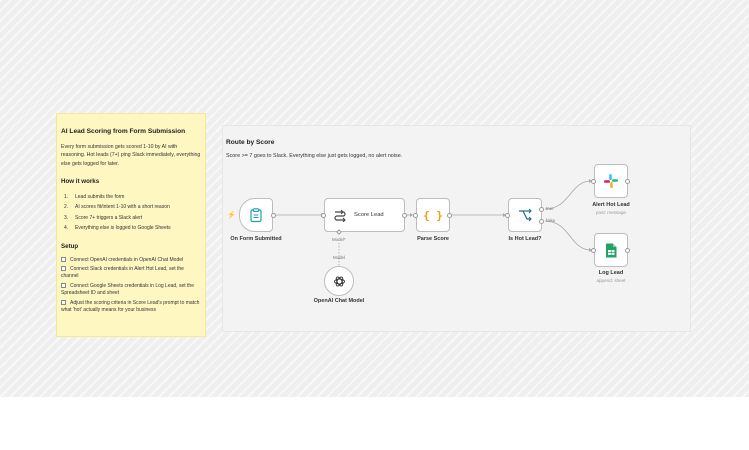 This screenshot has height=450, width=749. I want to click on node-label: Log Lead, so click(611, 273).